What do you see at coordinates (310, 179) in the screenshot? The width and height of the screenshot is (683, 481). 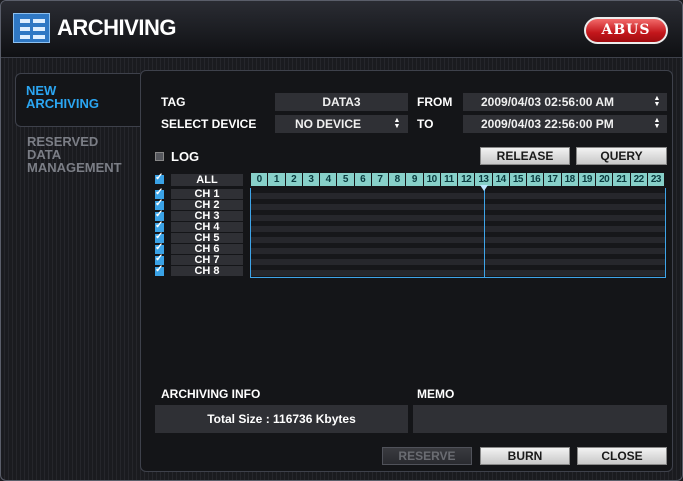 I see `hour-cell: 3` at bounding box center [310, 179].